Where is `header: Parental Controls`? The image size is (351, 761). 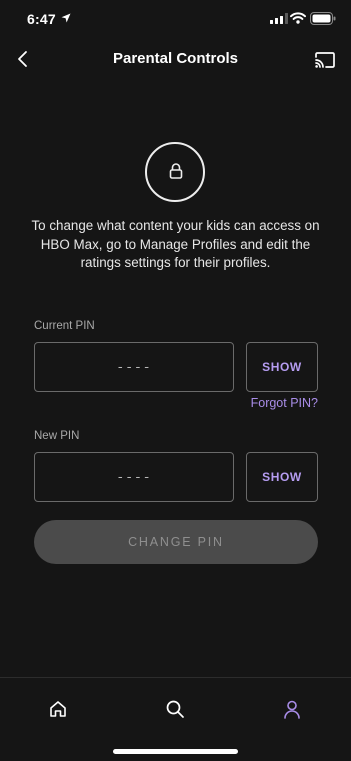
header: Parental Controls is located at coordinates (175, 60).